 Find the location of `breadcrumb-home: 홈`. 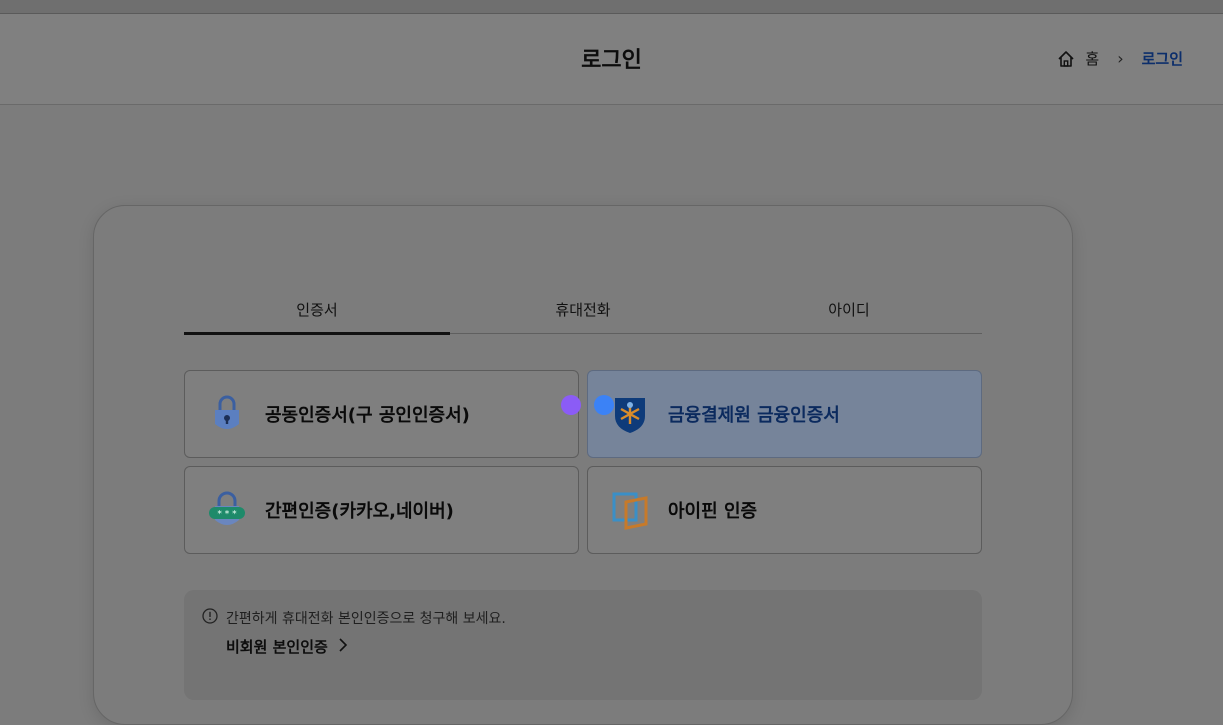

breadcrumb-home: 홈 is located at coordinates (1092, 58).